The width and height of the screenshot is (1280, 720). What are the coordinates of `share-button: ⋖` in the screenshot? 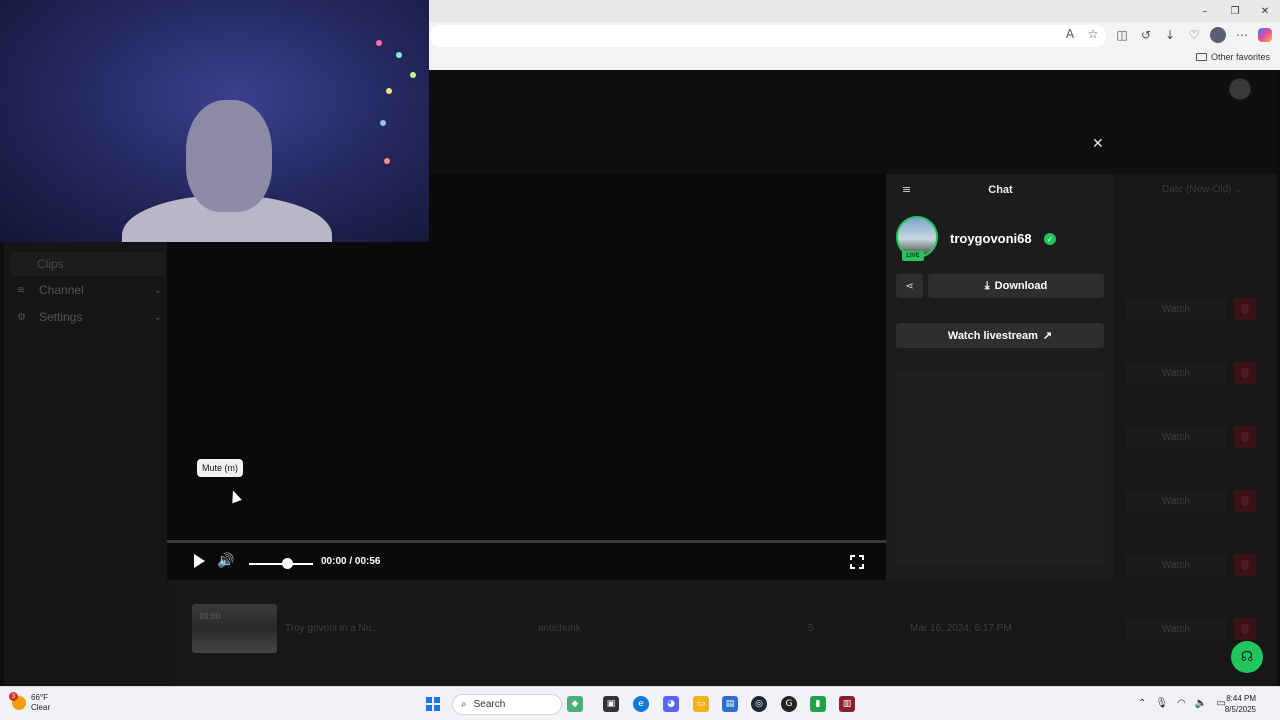 It's located at (909, 286).